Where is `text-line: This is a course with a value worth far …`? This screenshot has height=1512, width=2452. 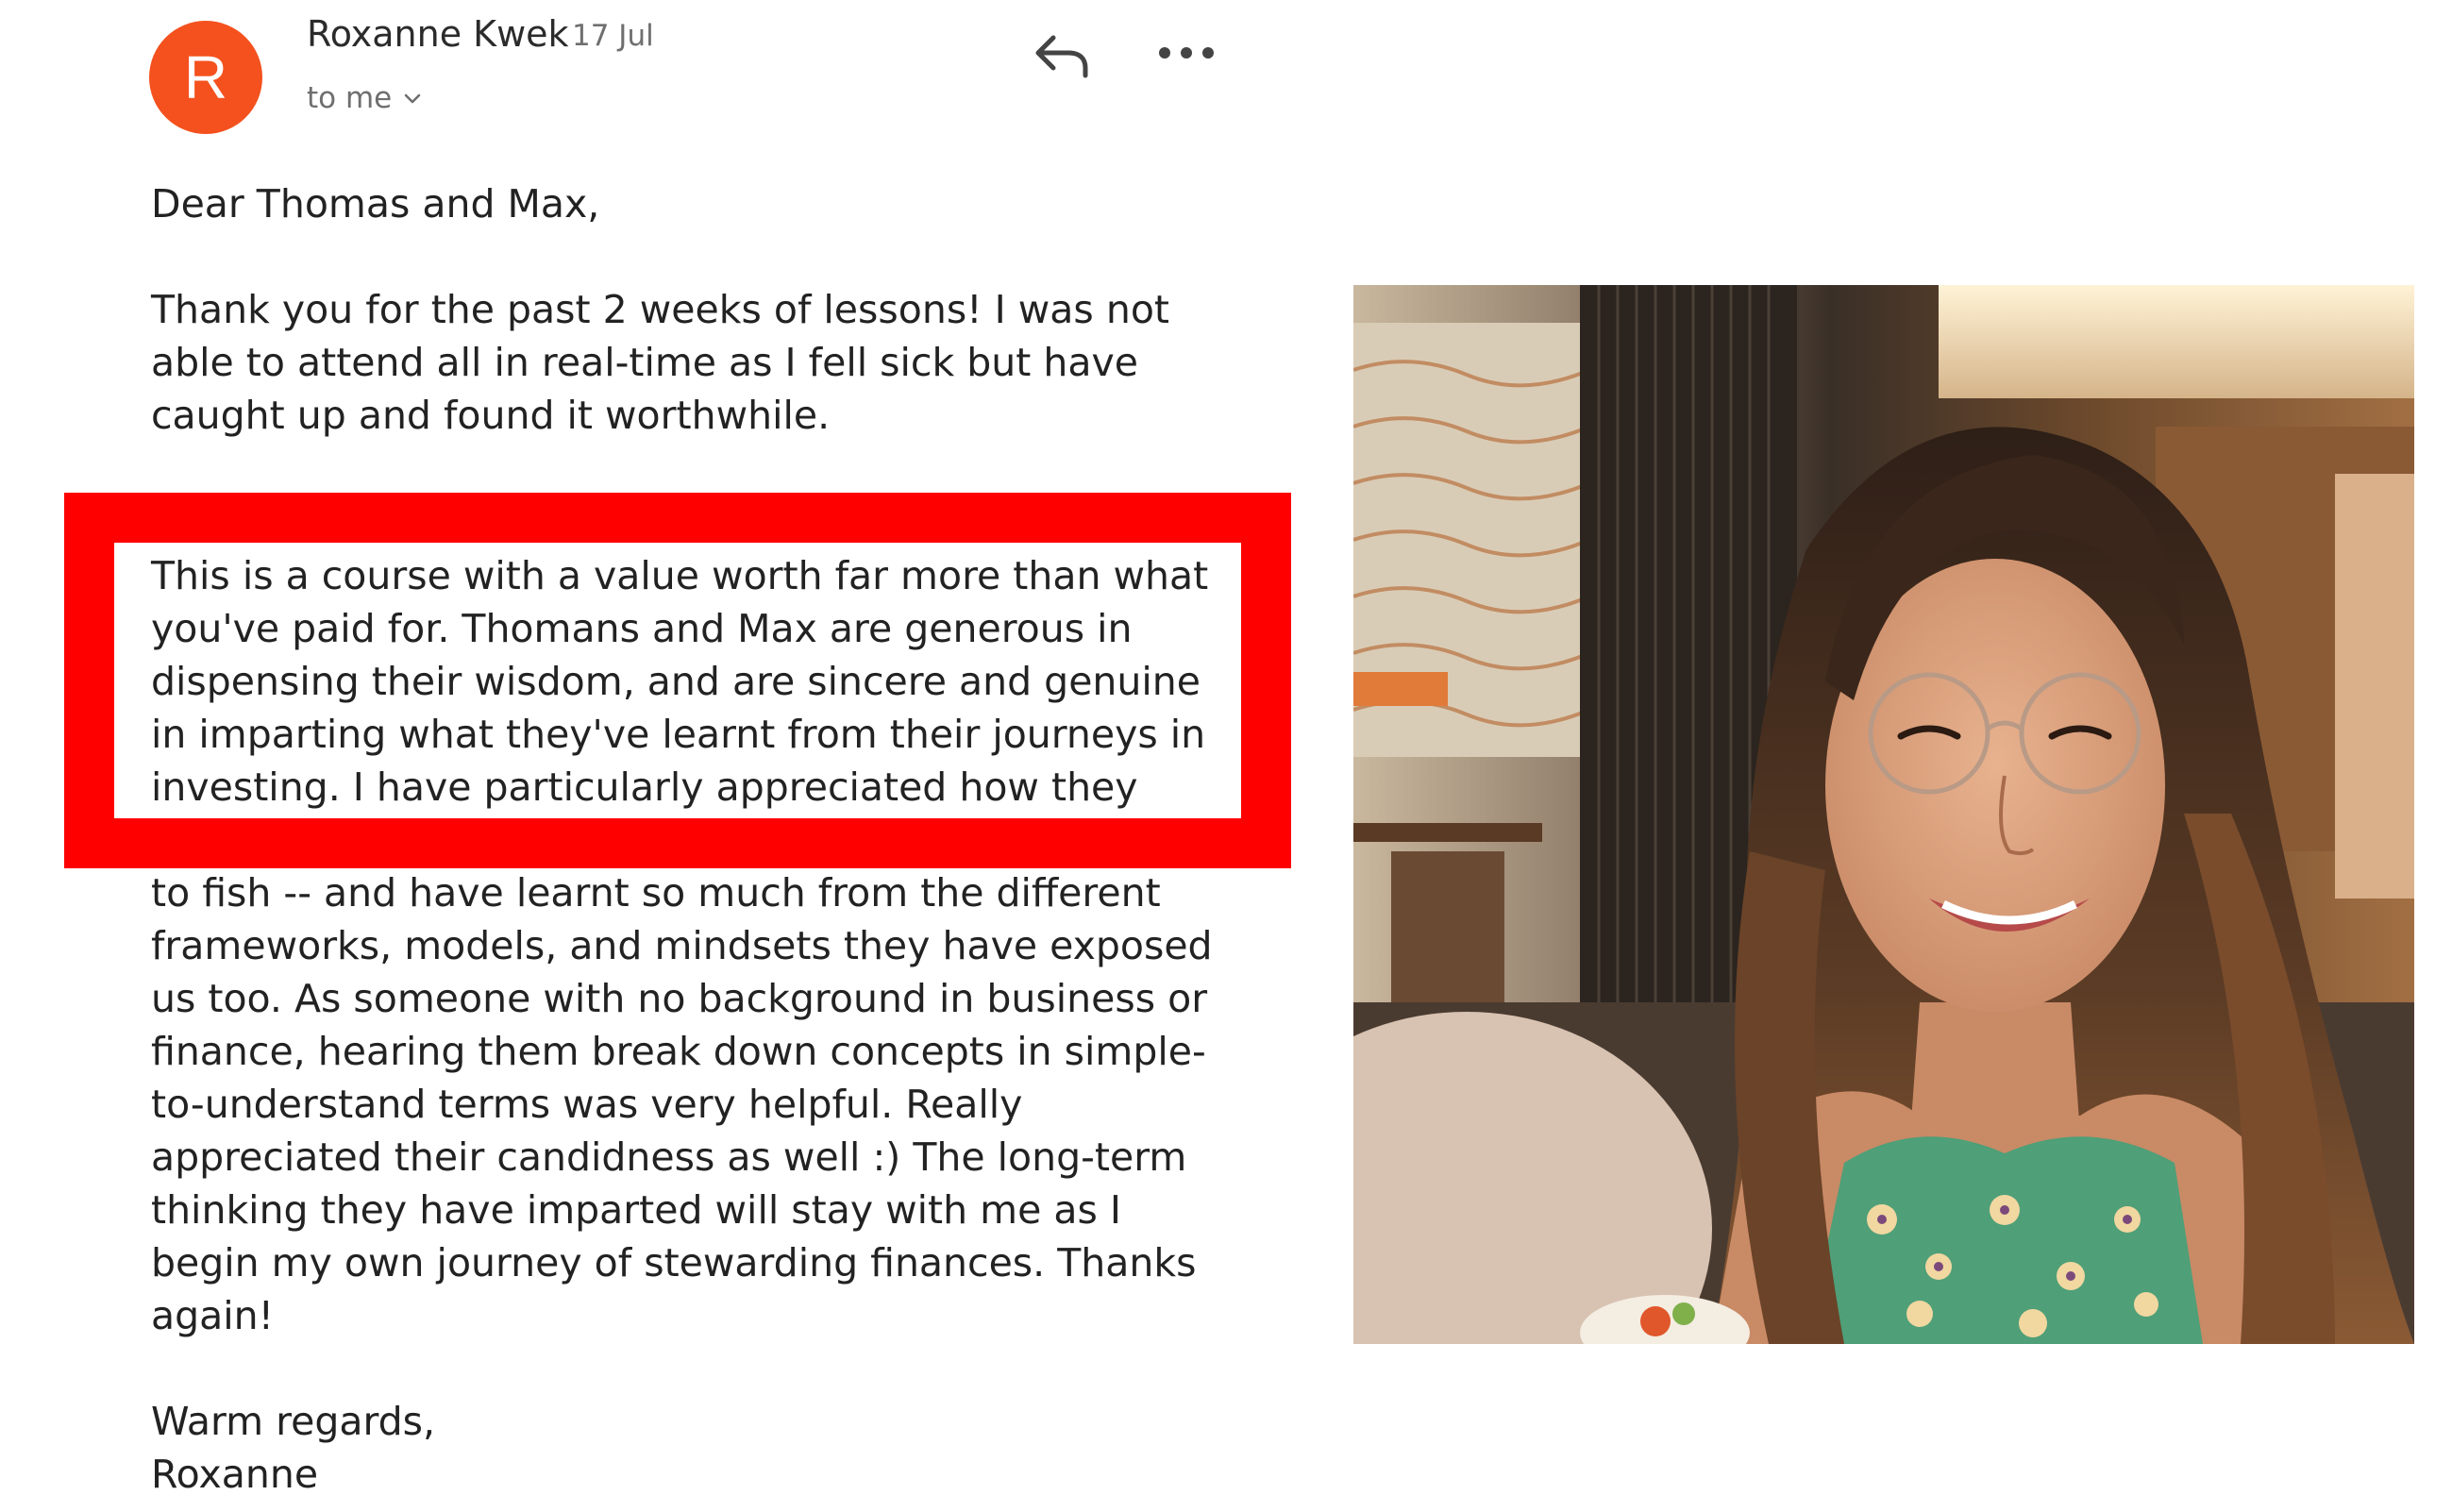
text-line: This is a course with a value worth far … is located at coordinates (680, 575).